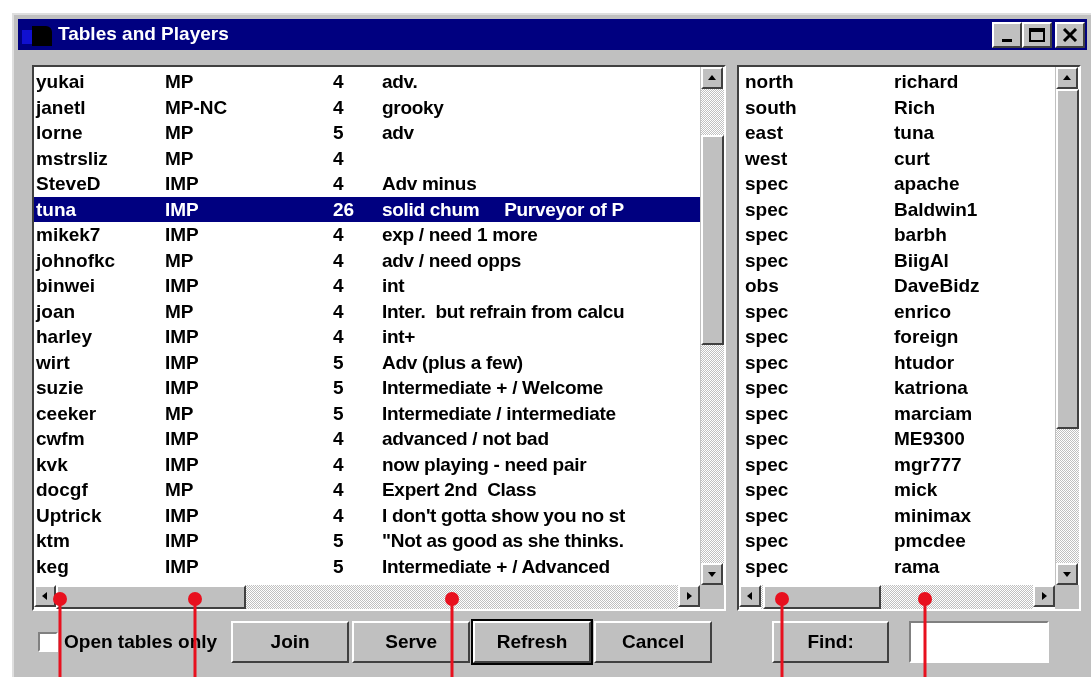  Describe the element at coordinates (503, 209) in the screenshot. I see `table-note: solid chum Purveyor of P` at that location.